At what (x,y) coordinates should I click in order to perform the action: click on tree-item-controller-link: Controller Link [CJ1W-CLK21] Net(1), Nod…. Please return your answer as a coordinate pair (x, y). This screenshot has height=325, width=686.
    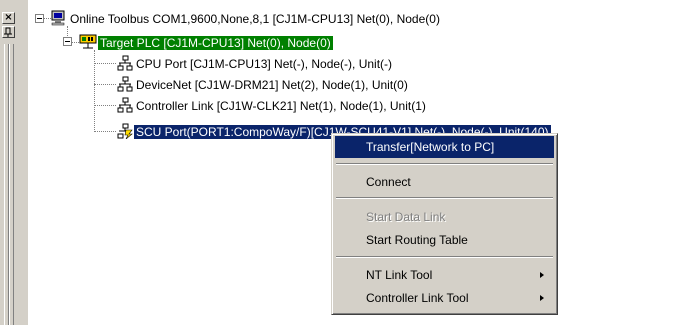
    Looking at the image, I should click on (281, 105).